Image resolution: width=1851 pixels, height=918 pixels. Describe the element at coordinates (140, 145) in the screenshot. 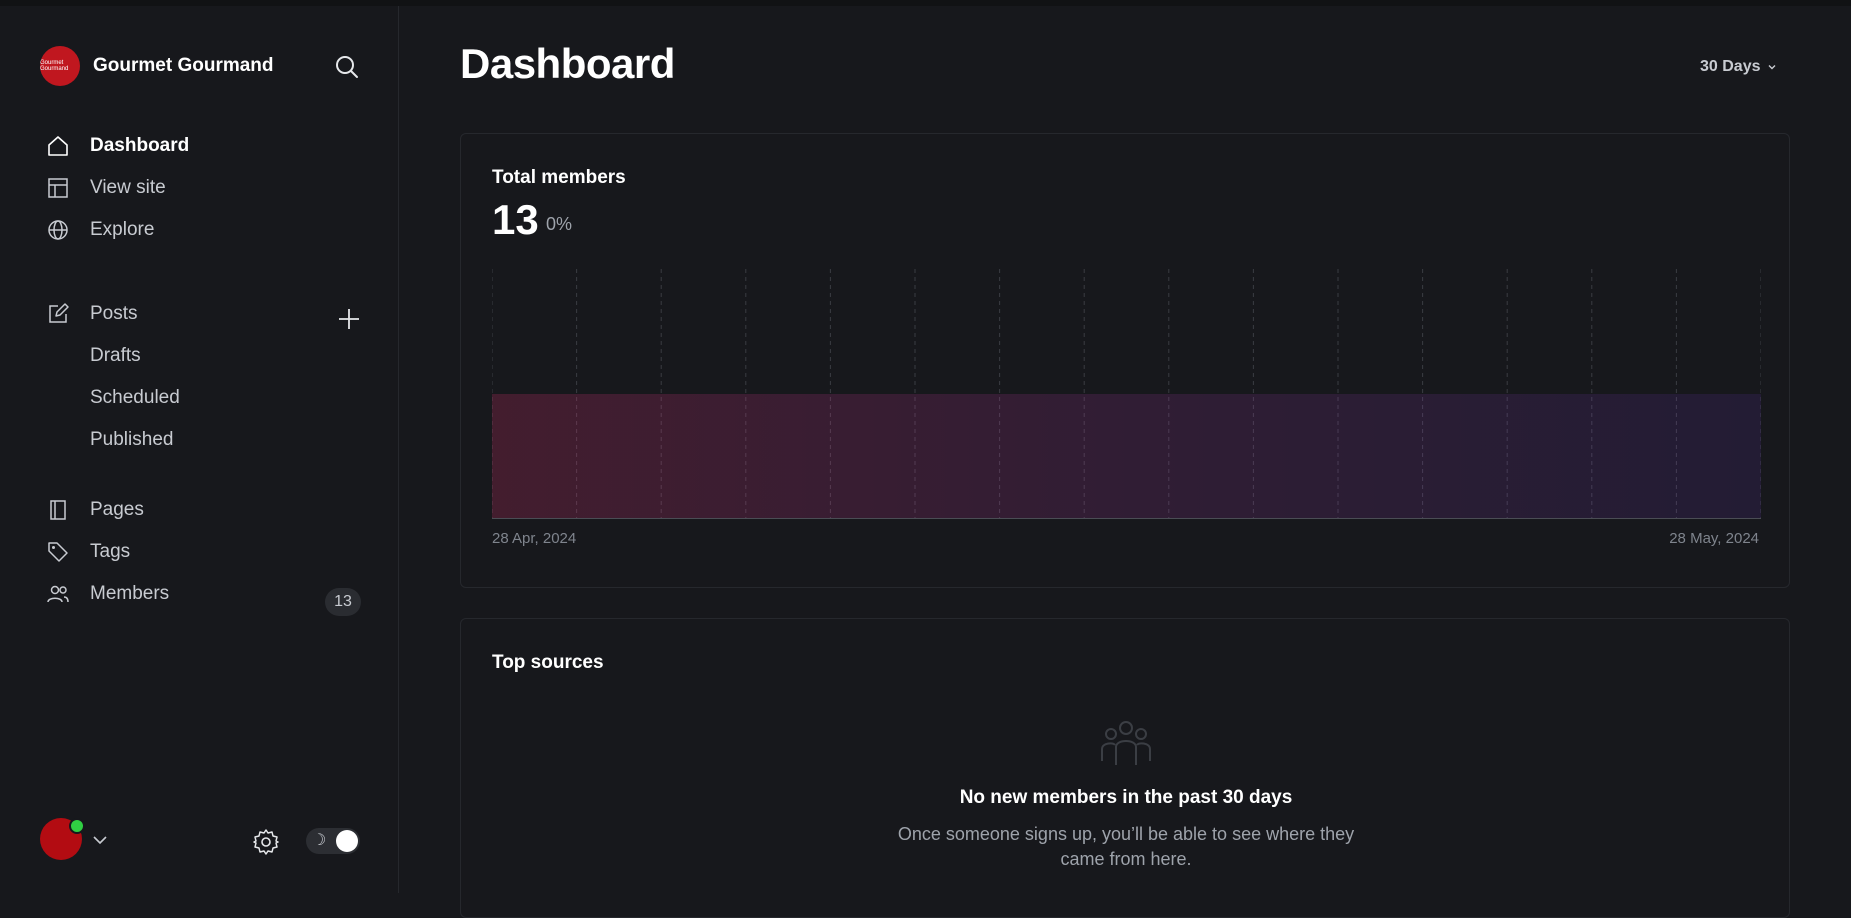

I see `sidebar-item-label: Dashboard` at that location.